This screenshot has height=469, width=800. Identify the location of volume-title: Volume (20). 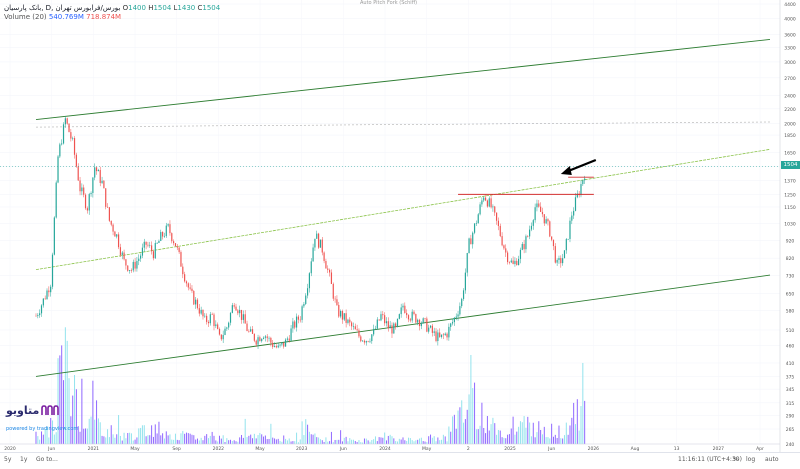
(25, 17).